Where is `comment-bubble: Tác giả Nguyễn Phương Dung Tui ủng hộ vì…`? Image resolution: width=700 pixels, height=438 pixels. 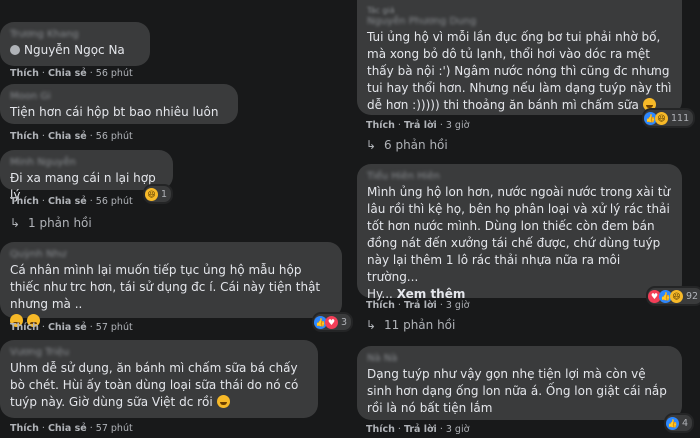 comment-bubble: Tác giả Nguyễn Phương Dung Tui ủng hộ vì… is located at coordinates (519, 57).